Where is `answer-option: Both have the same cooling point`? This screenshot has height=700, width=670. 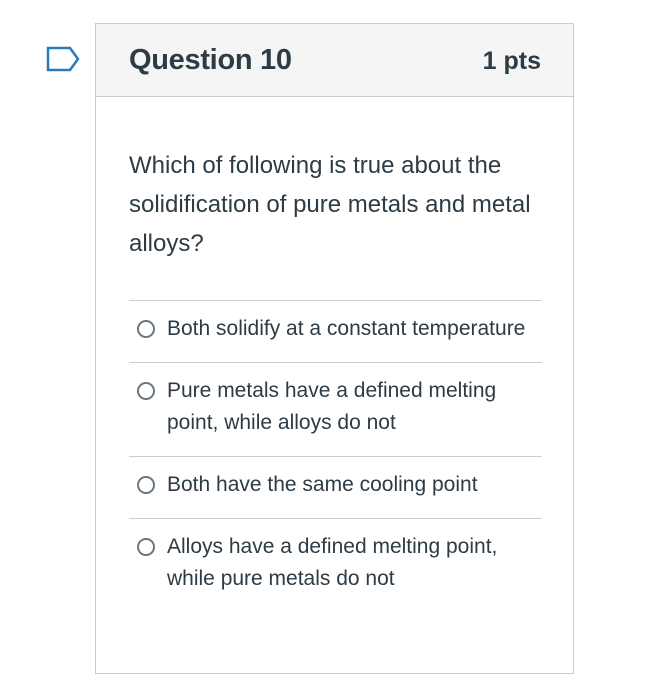 answer-option: Both have the same cooling point is located at coordinates (335, 488).